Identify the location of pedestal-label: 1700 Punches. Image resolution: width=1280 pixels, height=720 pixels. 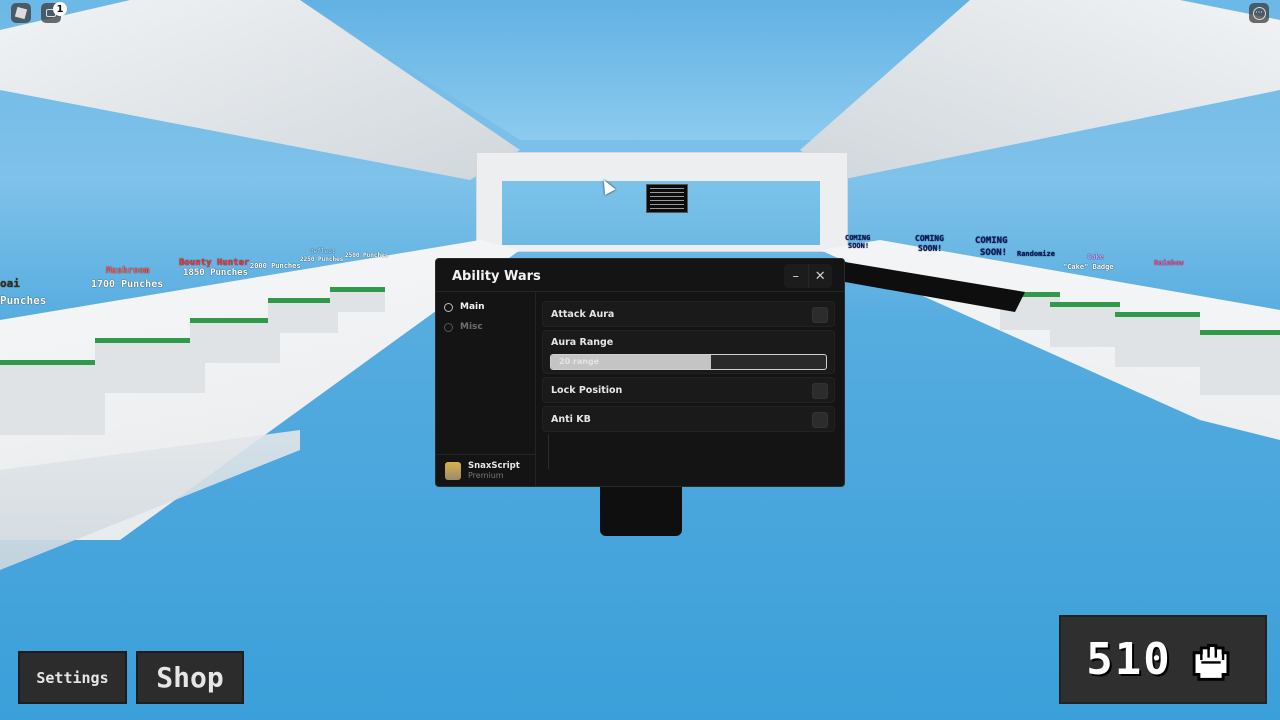
(127, 284).